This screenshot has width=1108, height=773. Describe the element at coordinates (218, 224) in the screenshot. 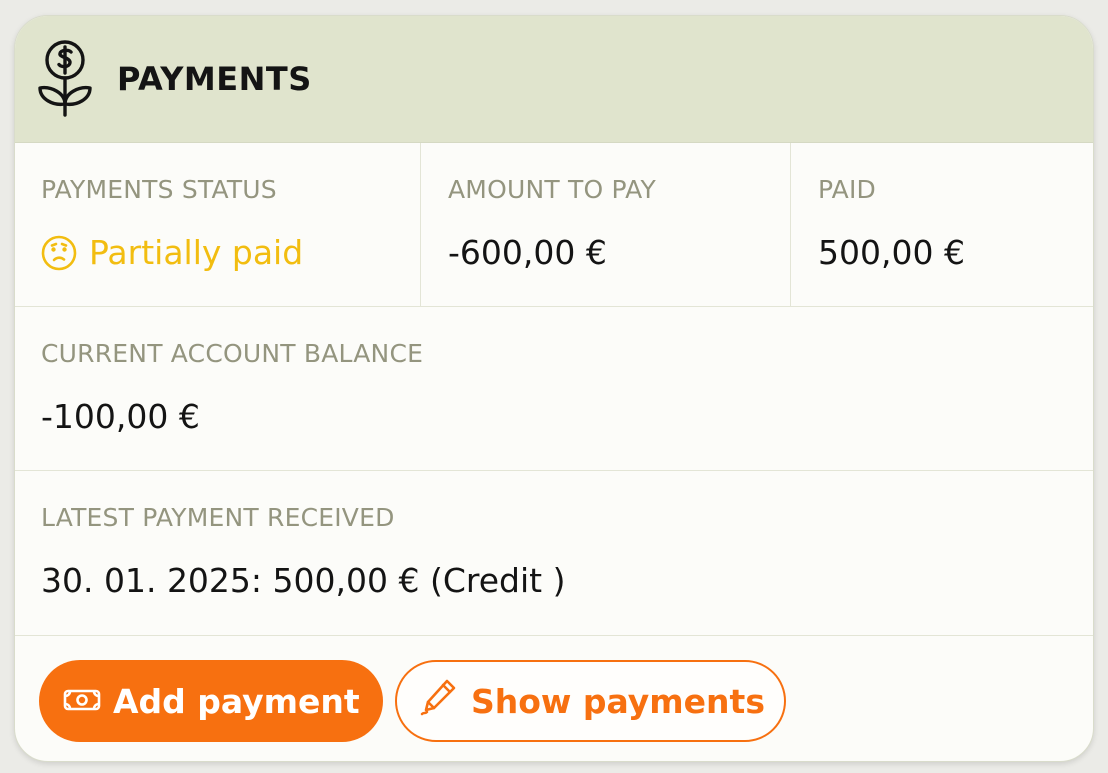

I see `payments-status-cell: PAYMENTS STATUS Partially paid` at that location.